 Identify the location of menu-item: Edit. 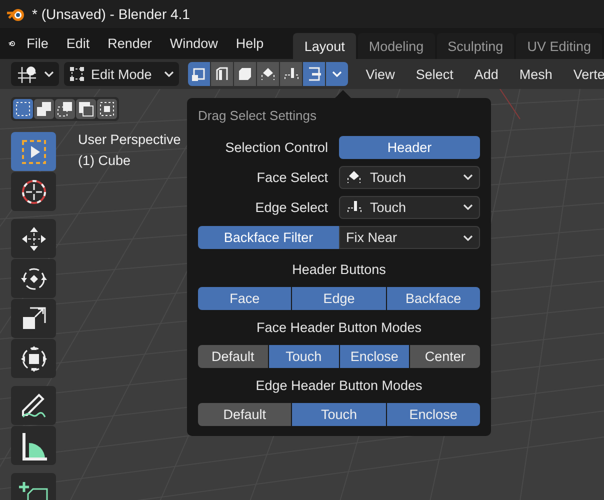
(78, 43).